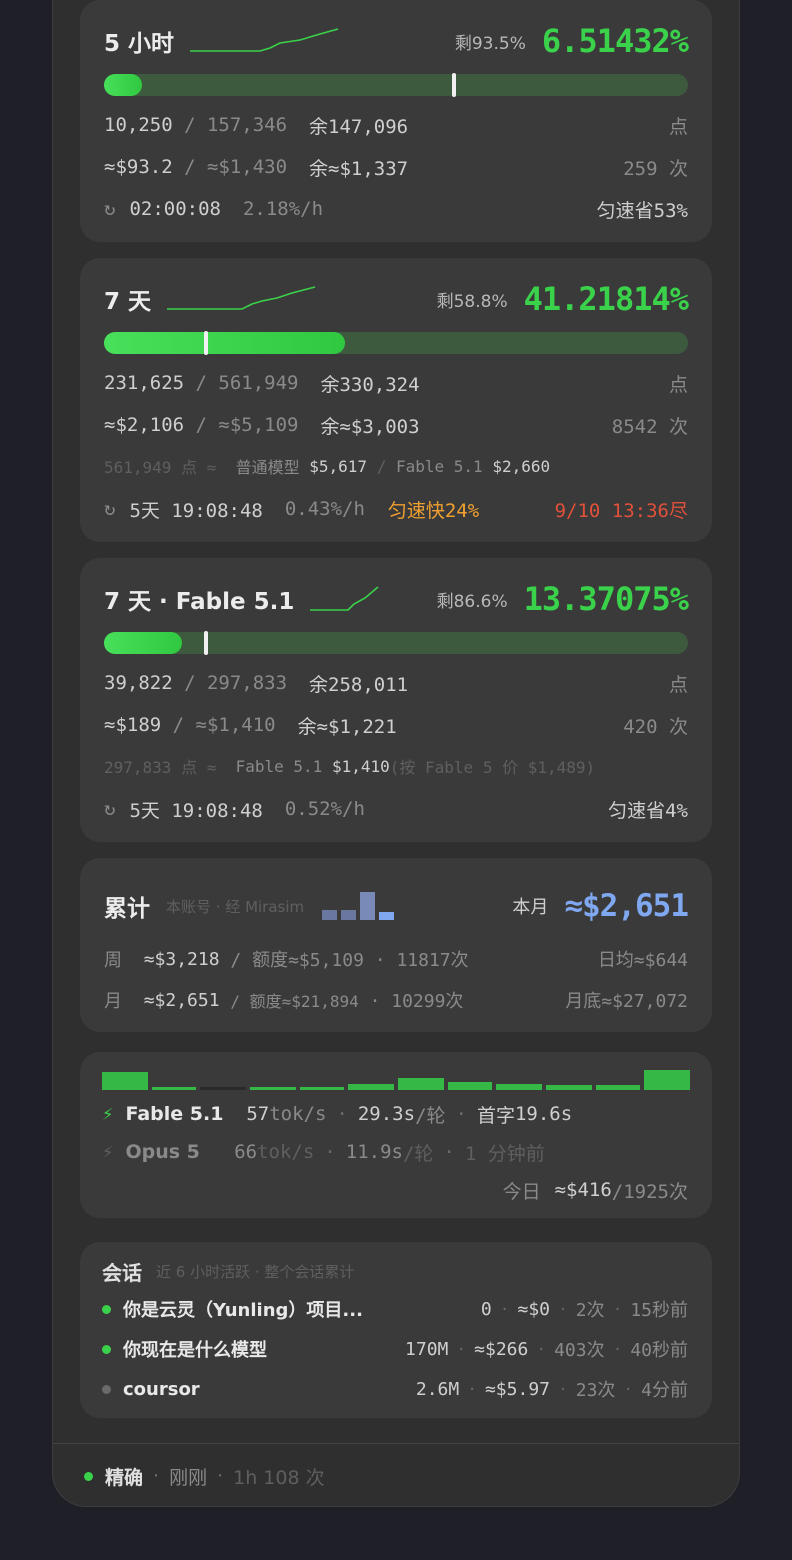 This screenshot has width=792, height=1560. What do you see at coordinates (606, 299) in the screenshot?
I see `used-percent: 41.21814%` at bounding box center [606, 299].